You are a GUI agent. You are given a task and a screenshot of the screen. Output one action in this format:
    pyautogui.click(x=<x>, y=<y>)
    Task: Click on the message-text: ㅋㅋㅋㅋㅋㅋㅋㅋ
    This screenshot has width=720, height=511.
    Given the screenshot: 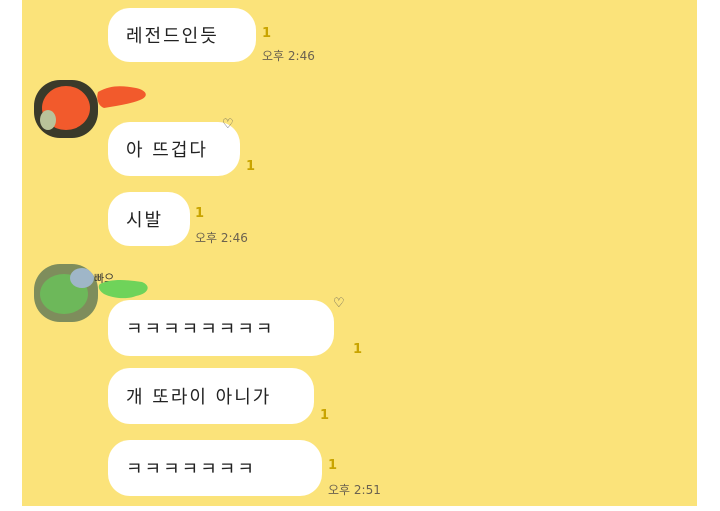 What is the action you would take?
    pyautogui.click(x=200, y=329)
    